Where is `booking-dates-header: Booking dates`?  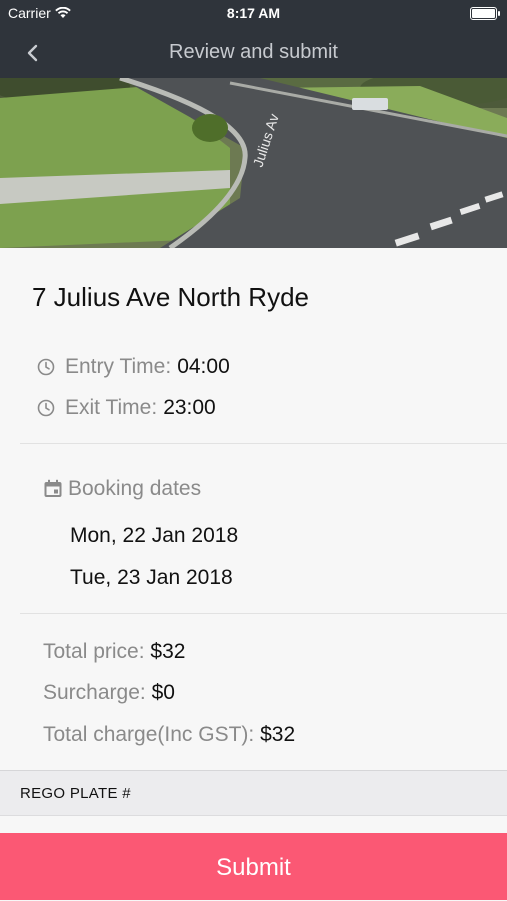 booking-dates-header: Booking dates is located at coordinates (122, 489).